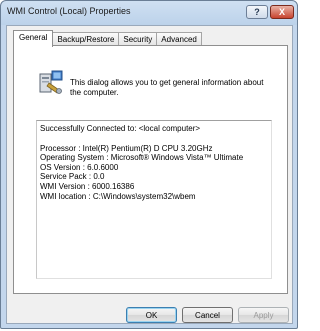 This screenshot has width=320, height=331. Describe the element at coordinates (33, 38) in the screenshot. I see `tab-general: General` at that location.